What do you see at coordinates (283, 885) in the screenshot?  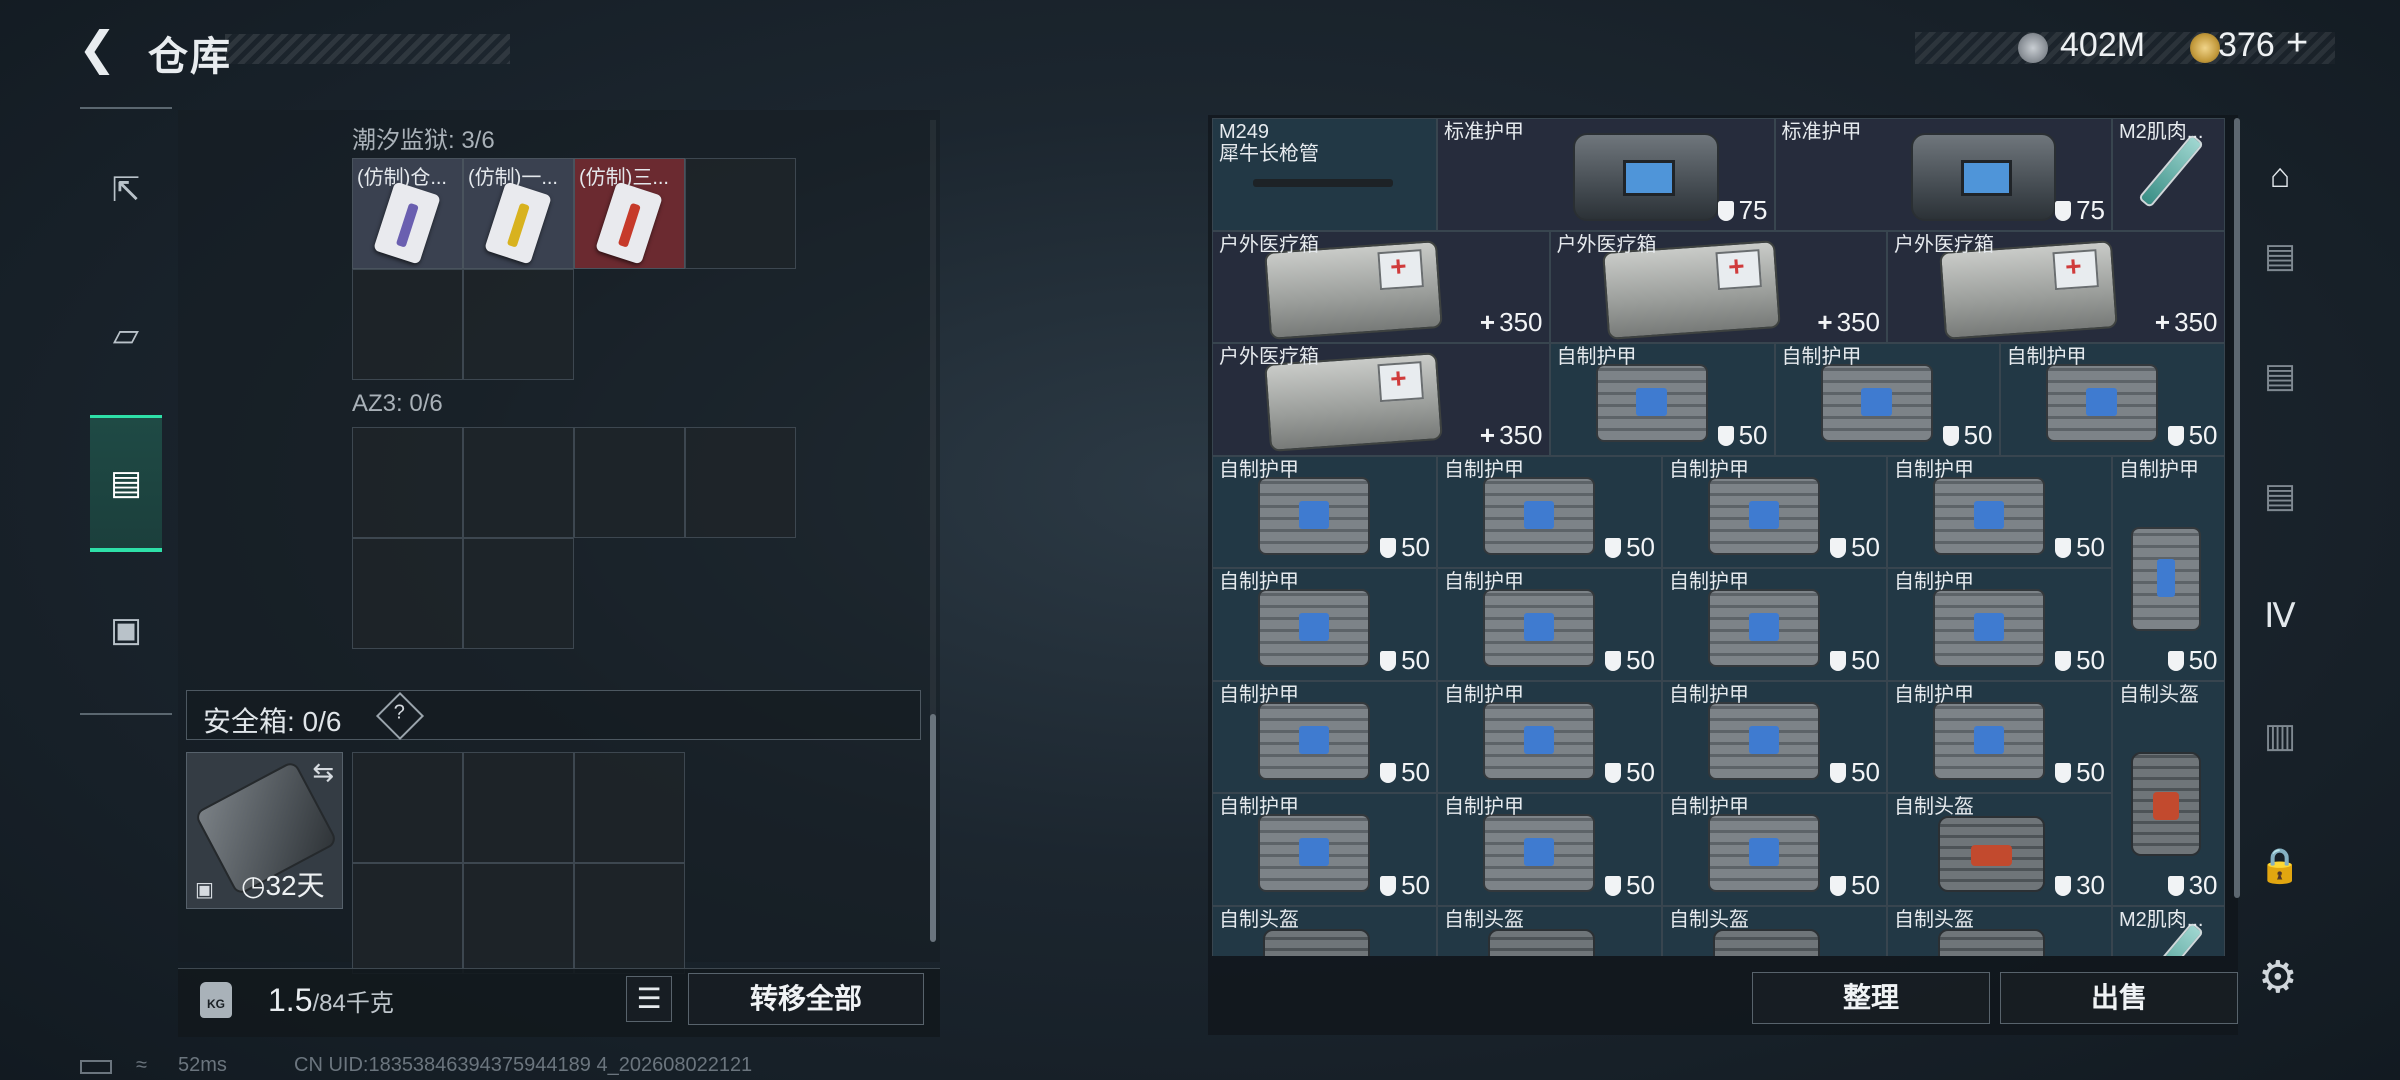 I see `safe-duration: ◷32天` at bounding box center [283, 885].